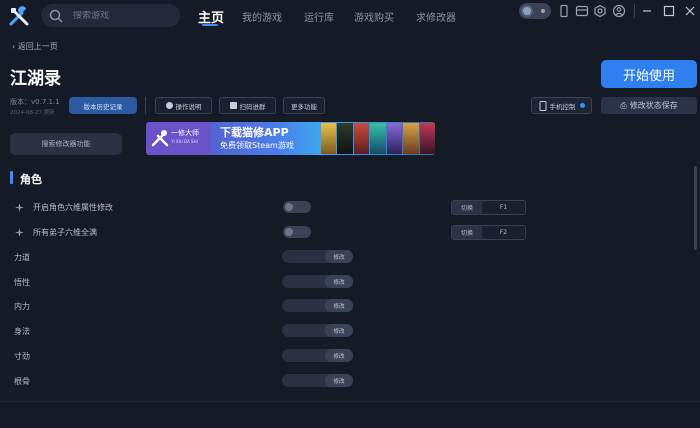 The height and width of the screenshot is (428, 700). Describe the element at coordinates (257, 145) in the screenshot. I see `banner-subtitle: 免费领取Steam游戏` at that location.